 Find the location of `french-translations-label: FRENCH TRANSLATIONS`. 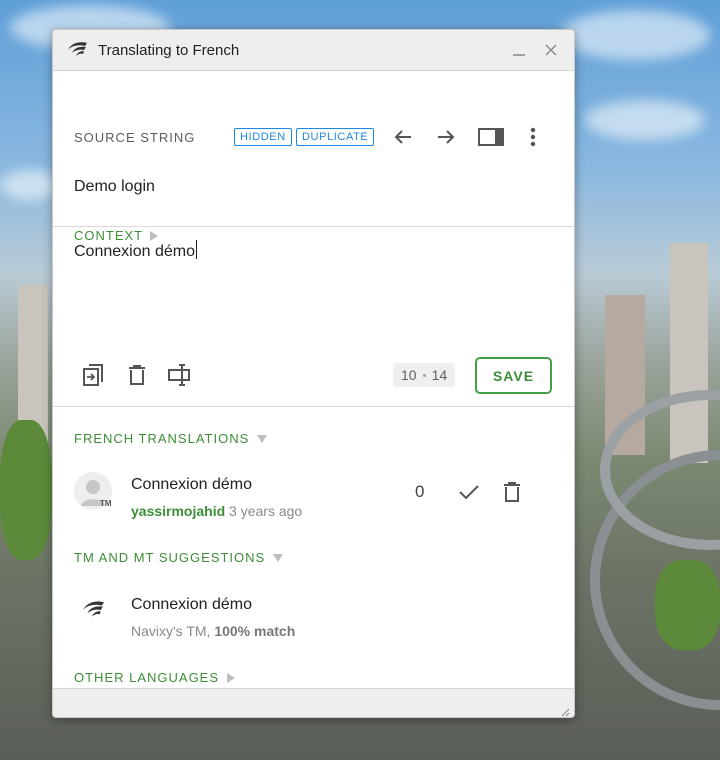

french-translations-label: FRENCH TRANSLATIONS is located at coordinates (161, 438).